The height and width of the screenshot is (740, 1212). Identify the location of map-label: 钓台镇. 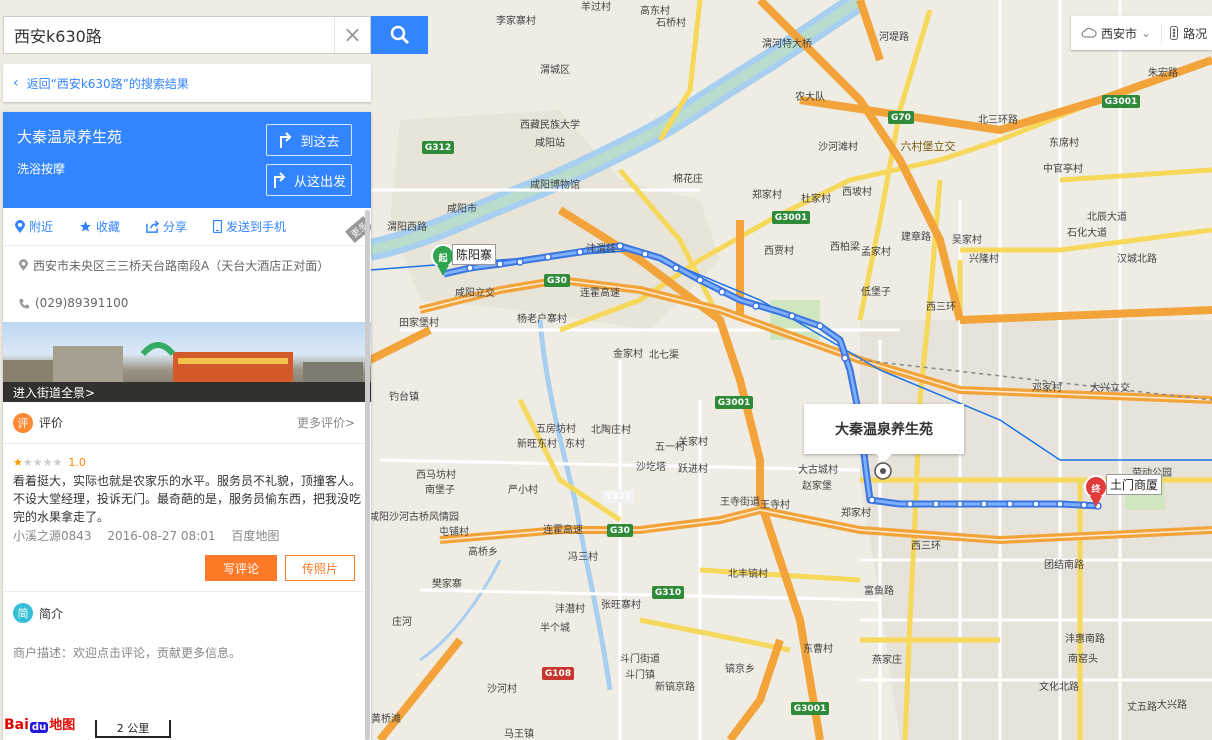
(404, 396).